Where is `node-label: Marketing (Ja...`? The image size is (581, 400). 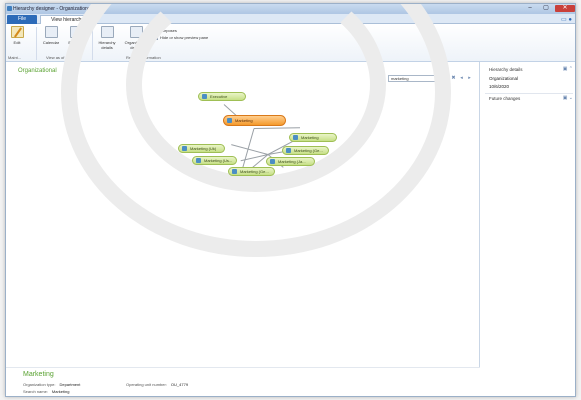
node-label: Marketing (Ja... is located at coordinates (292, 161).